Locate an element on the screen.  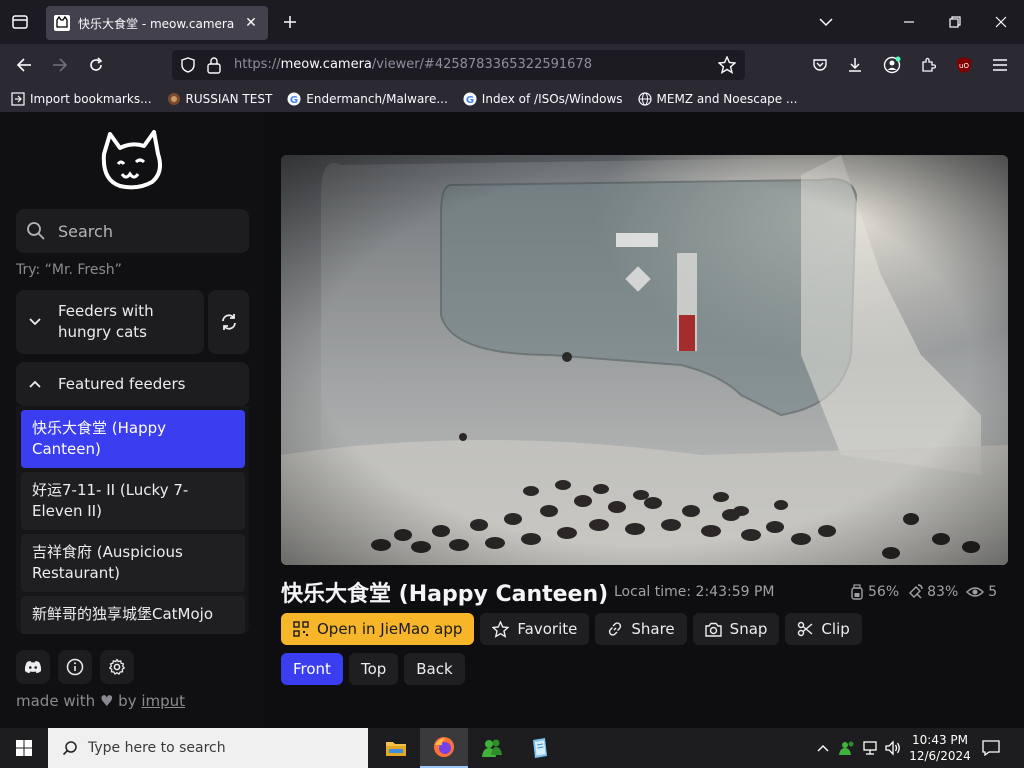
camera-icon is located at coordinates (713, 629).